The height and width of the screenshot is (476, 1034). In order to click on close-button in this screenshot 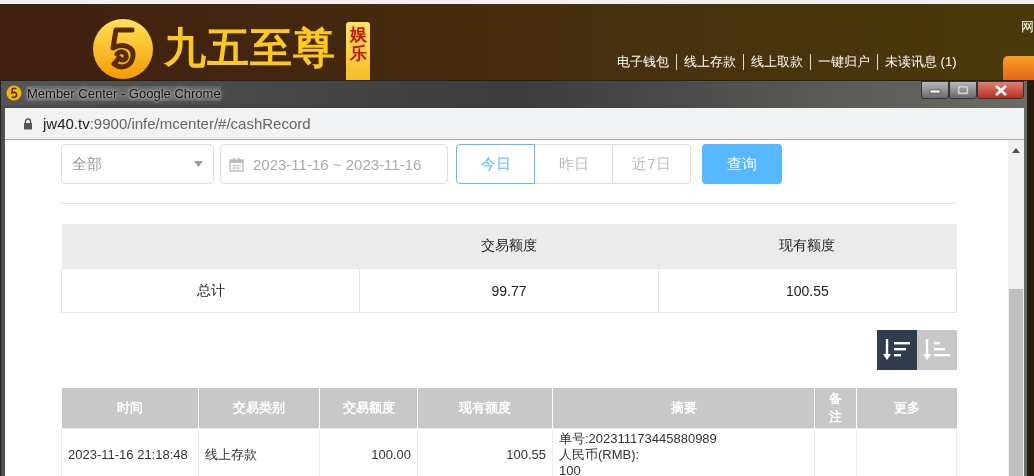, I will do `click(1000, 90)`.